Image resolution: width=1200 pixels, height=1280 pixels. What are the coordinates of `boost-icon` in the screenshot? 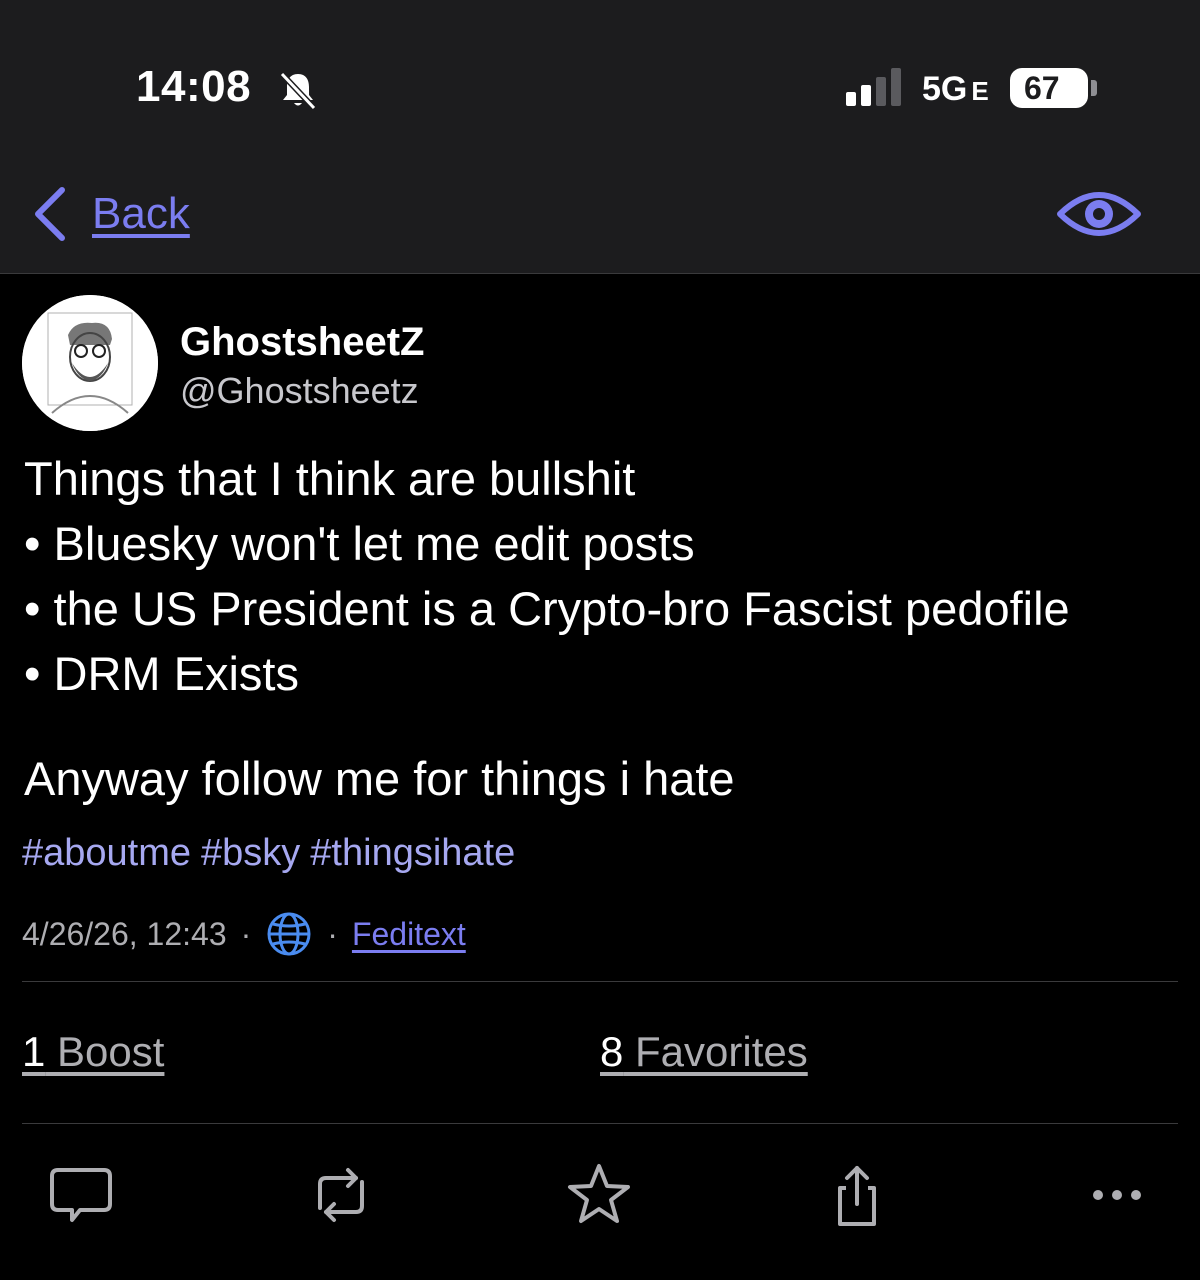 It's located at (341, 1195).